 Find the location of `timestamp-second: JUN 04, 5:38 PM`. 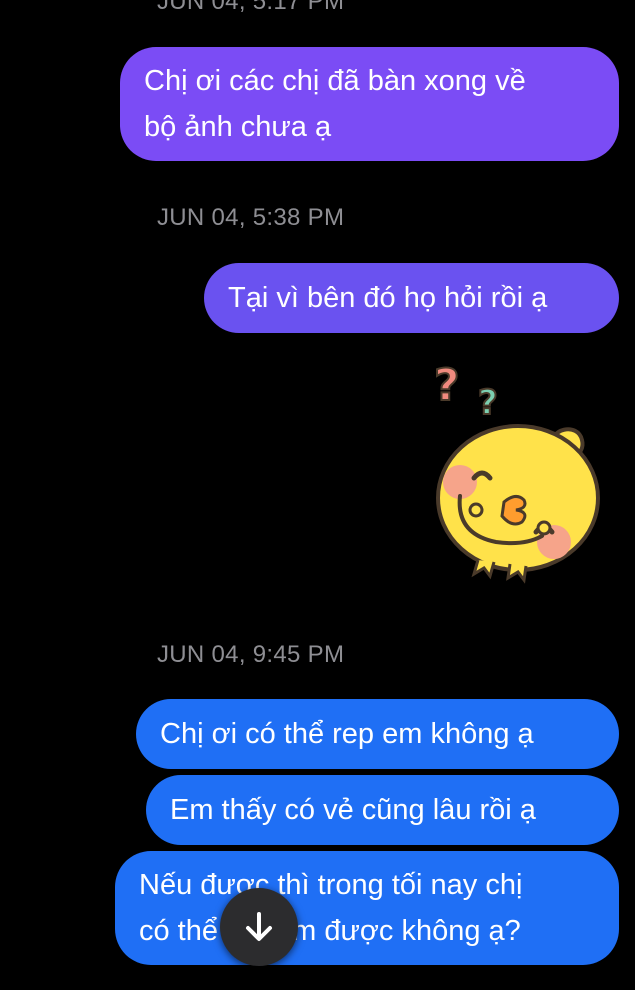

timestamp-second: JUN 04, 5:38 PM is located at coordinates (251, 217).